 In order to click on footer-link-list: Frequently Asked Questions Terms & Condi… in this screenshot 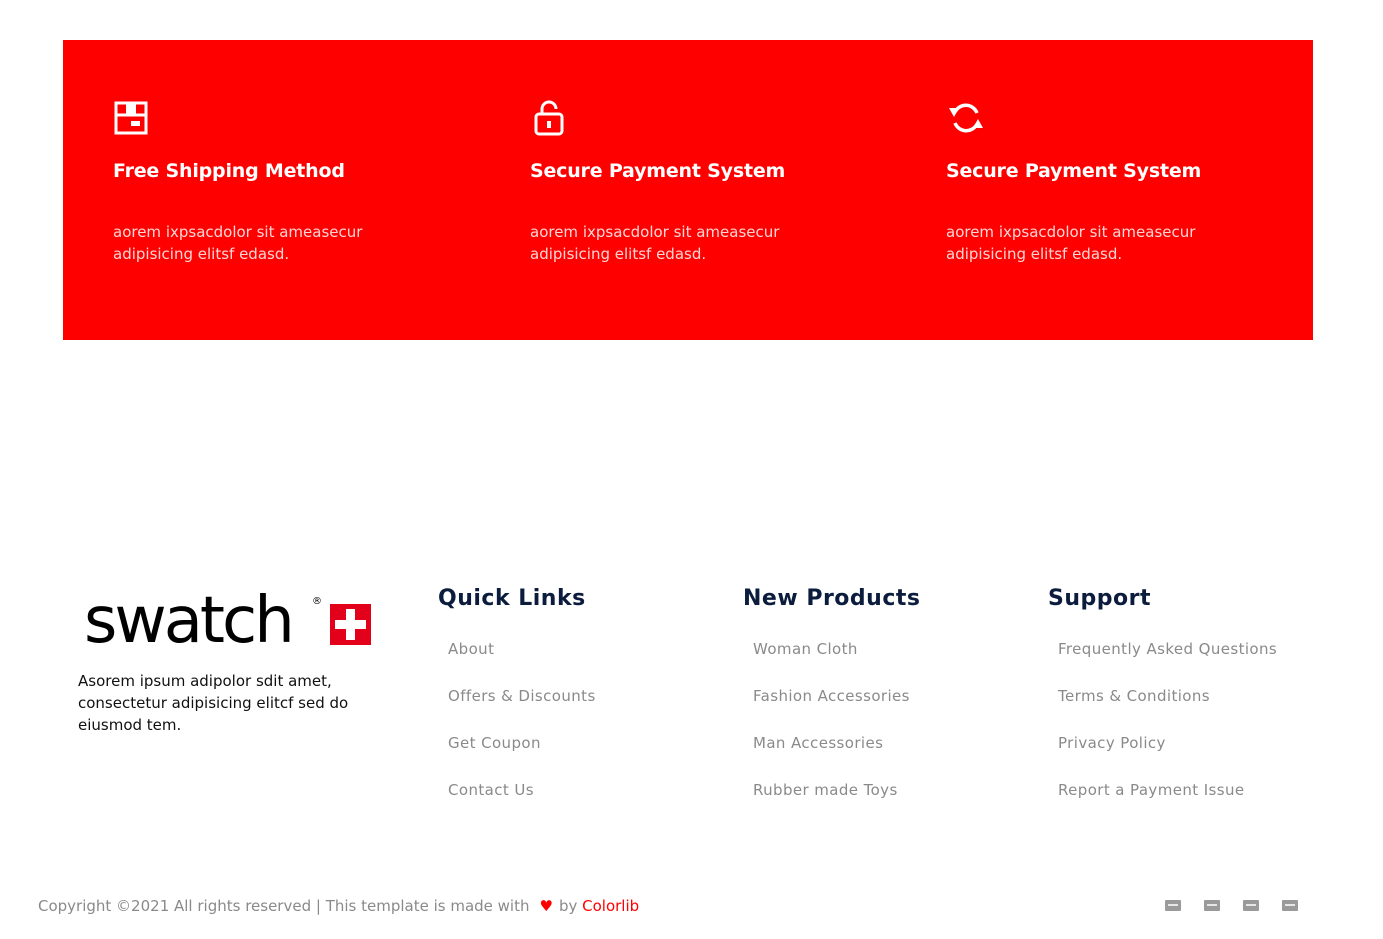, I will do `click(1167, 732)`.